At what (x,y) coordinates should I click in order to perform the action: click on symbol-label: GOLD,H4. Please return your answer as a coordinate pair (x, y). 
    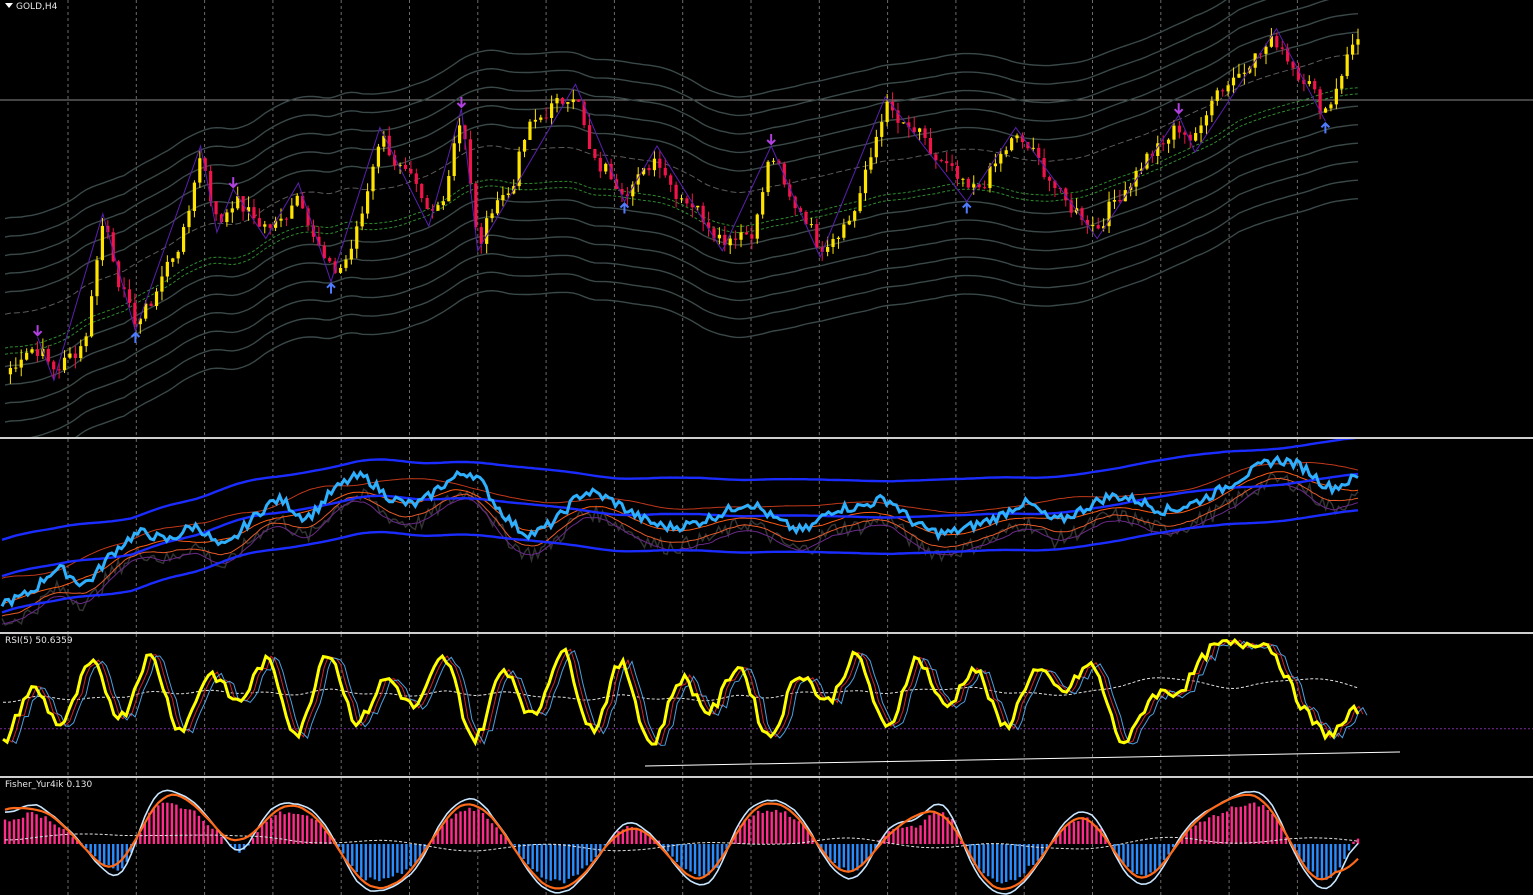
    Looking at the image, I should click on (31, 7).